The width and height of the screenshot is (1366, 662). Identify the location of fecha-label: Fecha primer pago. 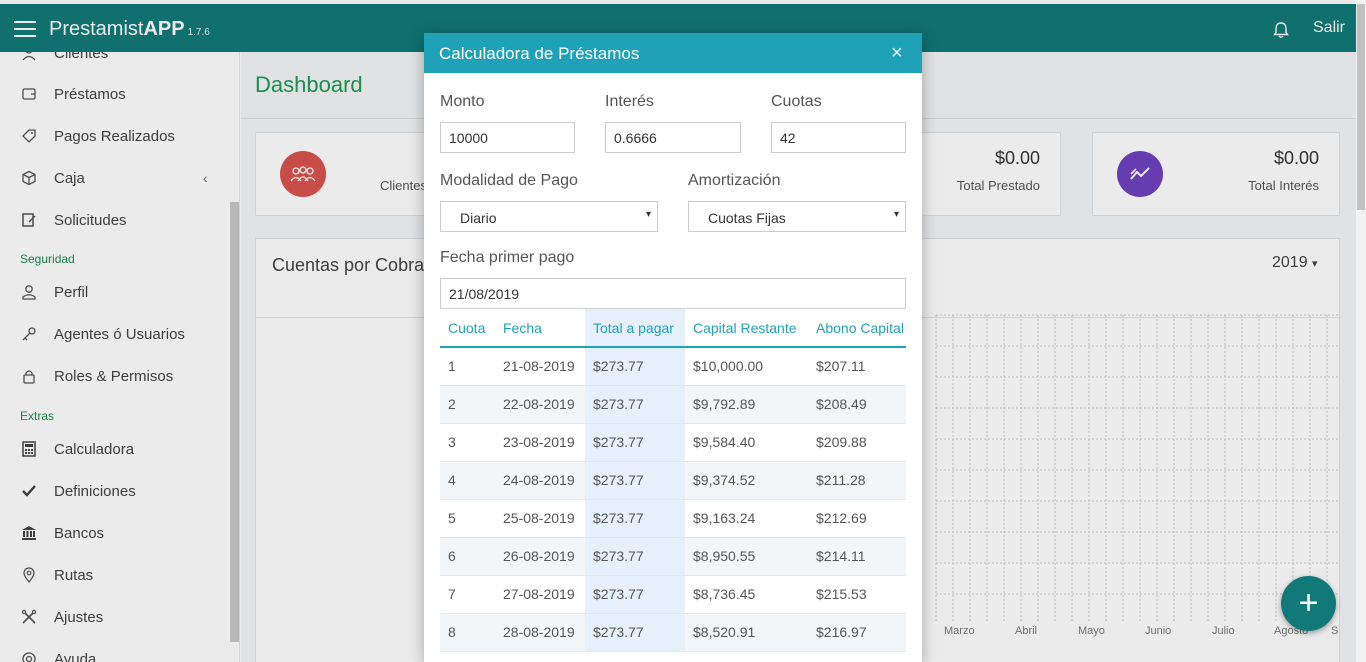
(507, 257).